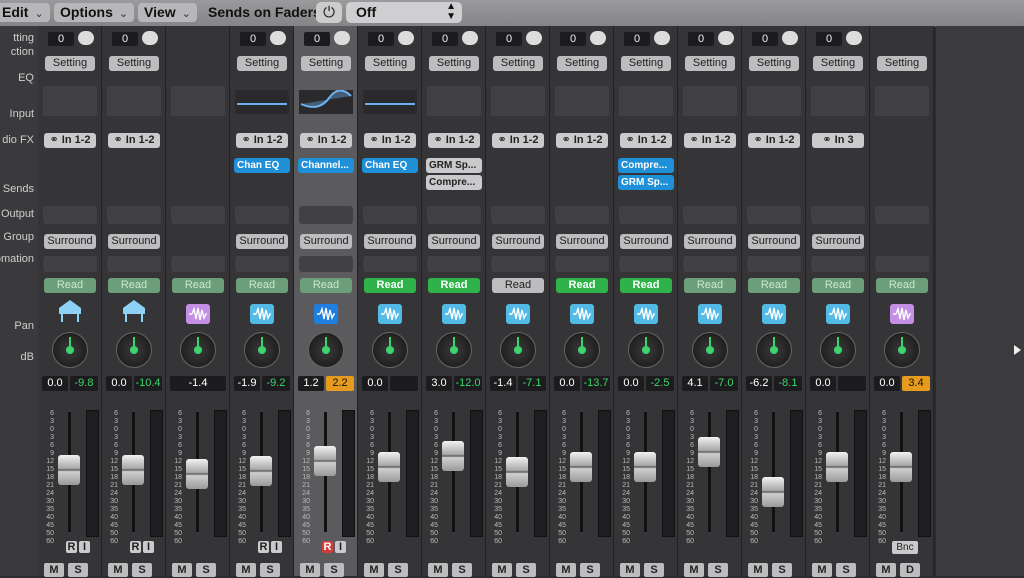  I want to click on view-menu: View ⌄, so click(167, 12).